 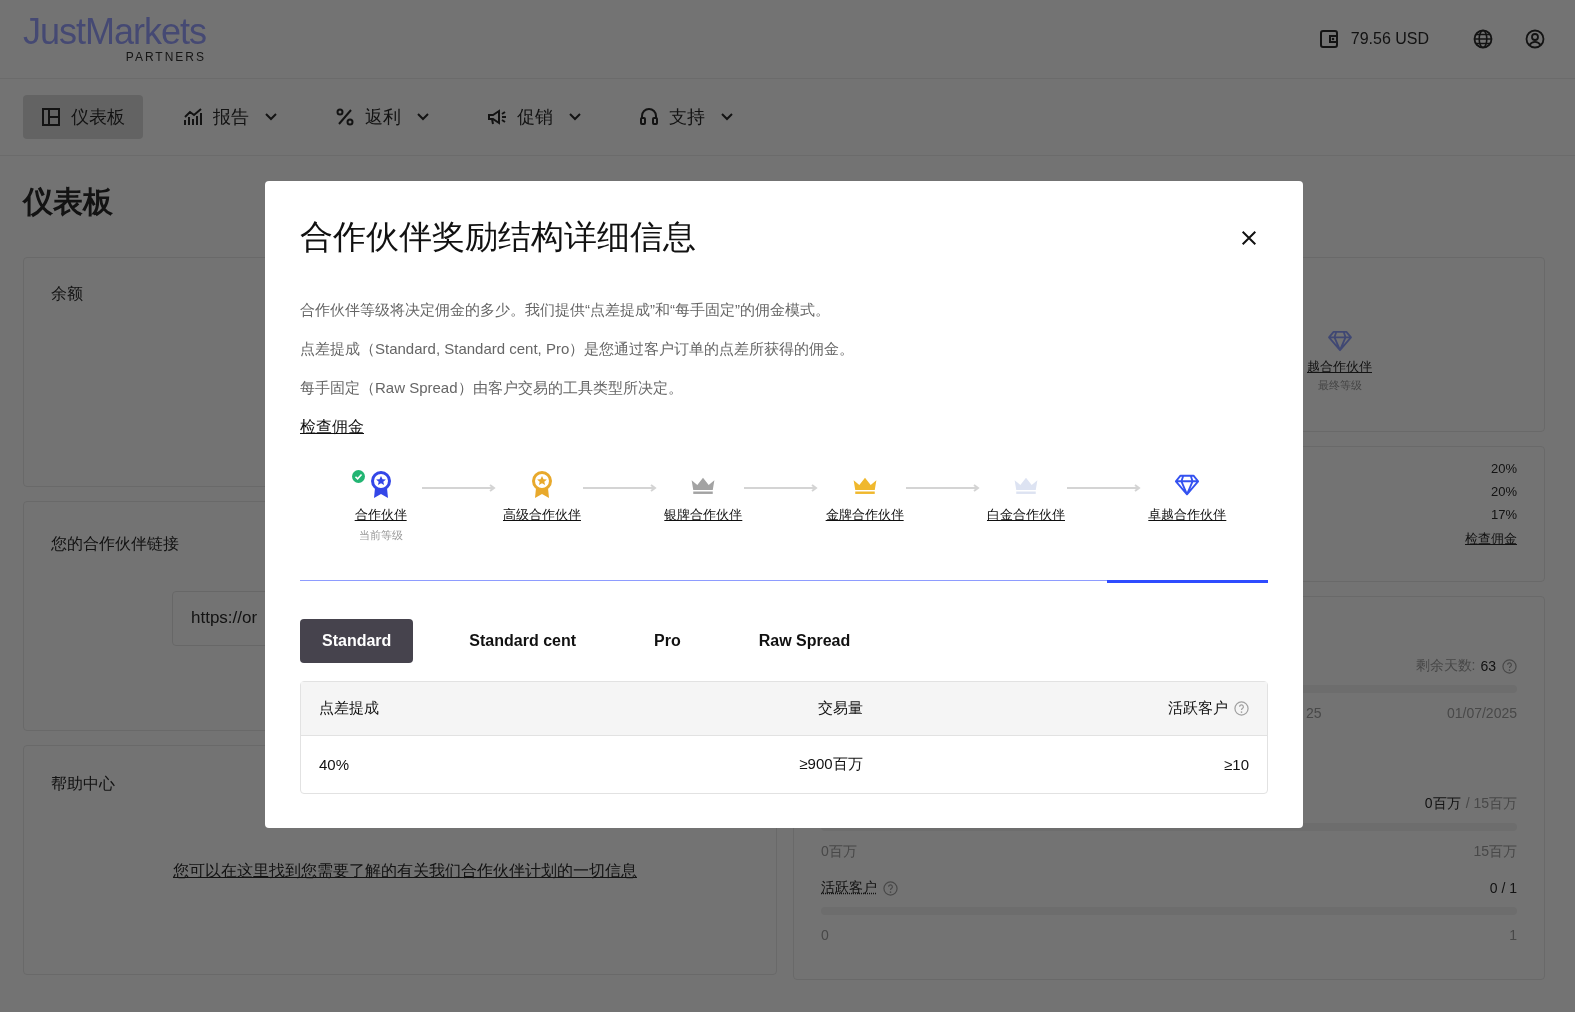 What do you see at coordinates (1535, 39) in the screenshot?
I see `user-icon` at bounding box center [1535, 39].